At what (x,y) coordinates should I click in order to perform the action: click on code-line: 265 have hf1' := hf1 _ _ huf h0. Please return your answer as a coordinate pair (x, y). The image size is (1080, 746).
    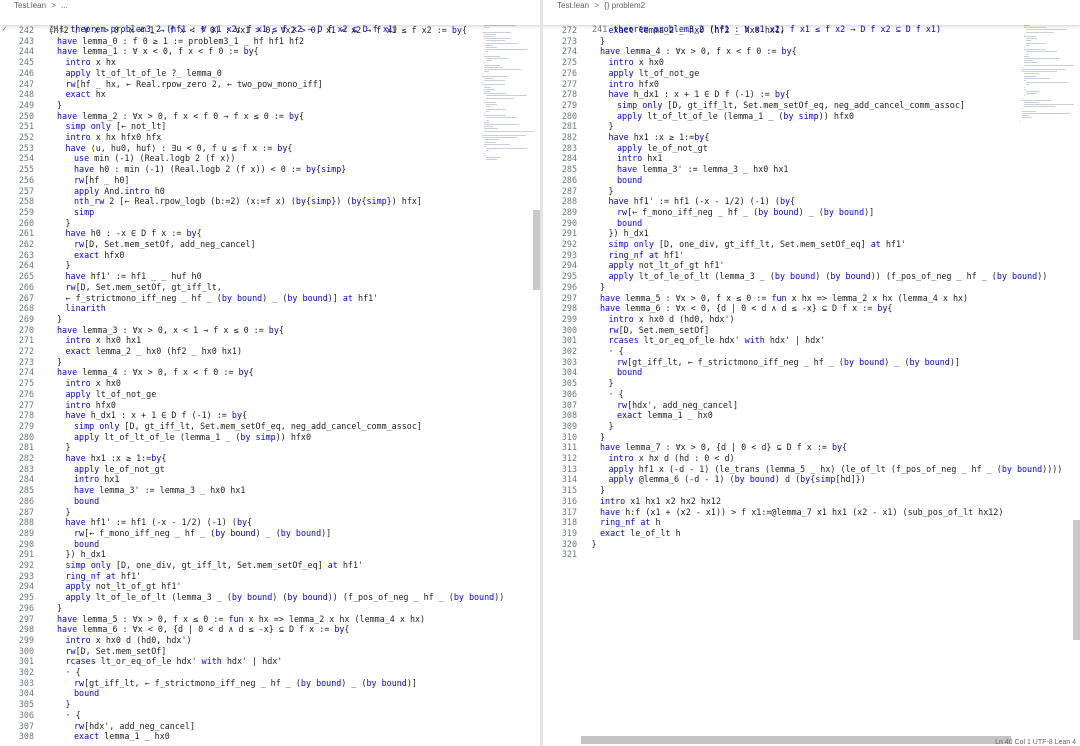
    Looking at the image, I should click on (101, 276).